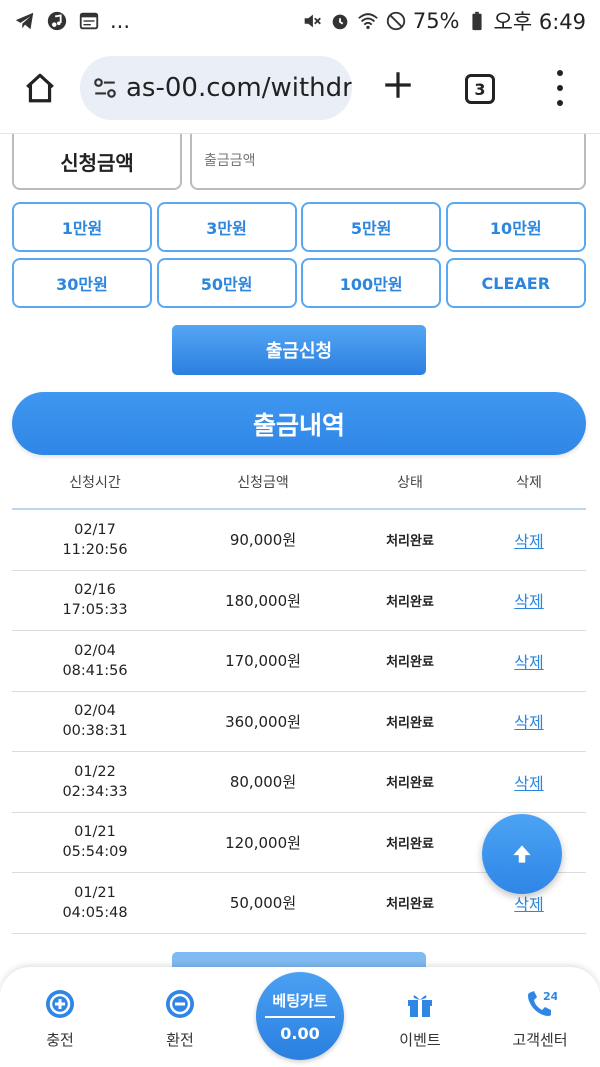 The height and width of the screenshot is (1067, 600). Describe the element at coordinates (57, 21) in the screenshot. I see `music-icon` at that location.